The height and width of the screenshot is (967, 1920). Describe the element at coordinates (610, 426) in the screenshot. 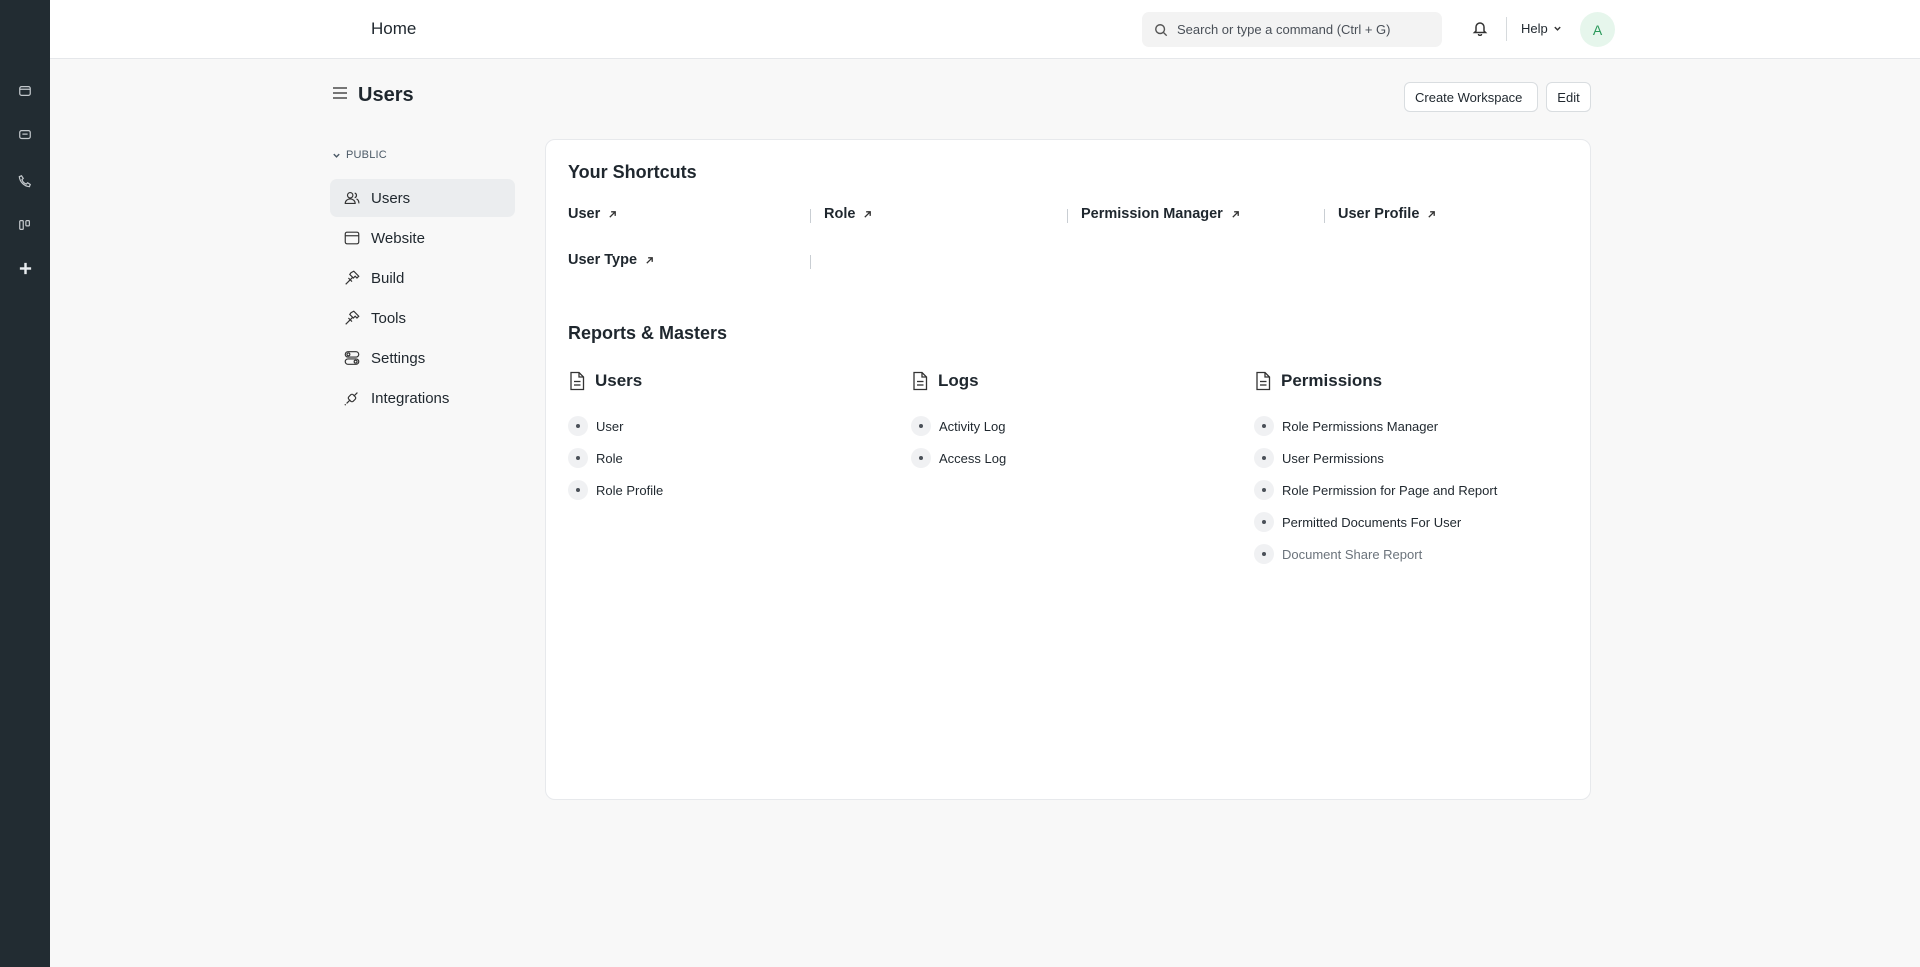

I see `link-label: User` at that location.